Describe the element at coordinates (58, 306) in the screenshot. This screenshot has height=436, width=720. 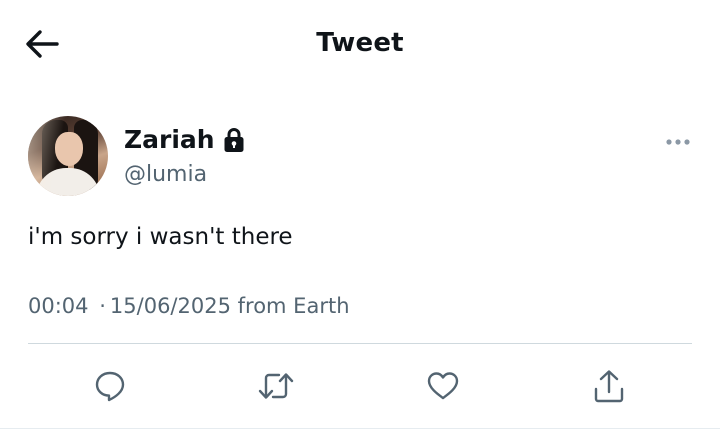
I see `tweet-time: 00:04` at that location.